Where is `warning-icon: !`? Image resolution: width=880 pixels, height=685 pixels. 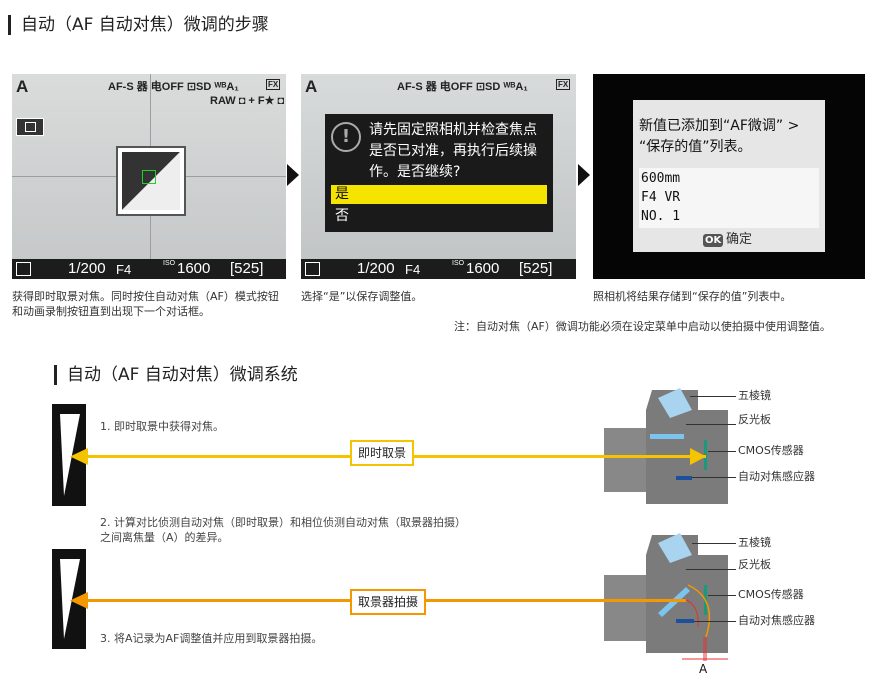 warning-icon: ! is located at coordinates (346, 137).